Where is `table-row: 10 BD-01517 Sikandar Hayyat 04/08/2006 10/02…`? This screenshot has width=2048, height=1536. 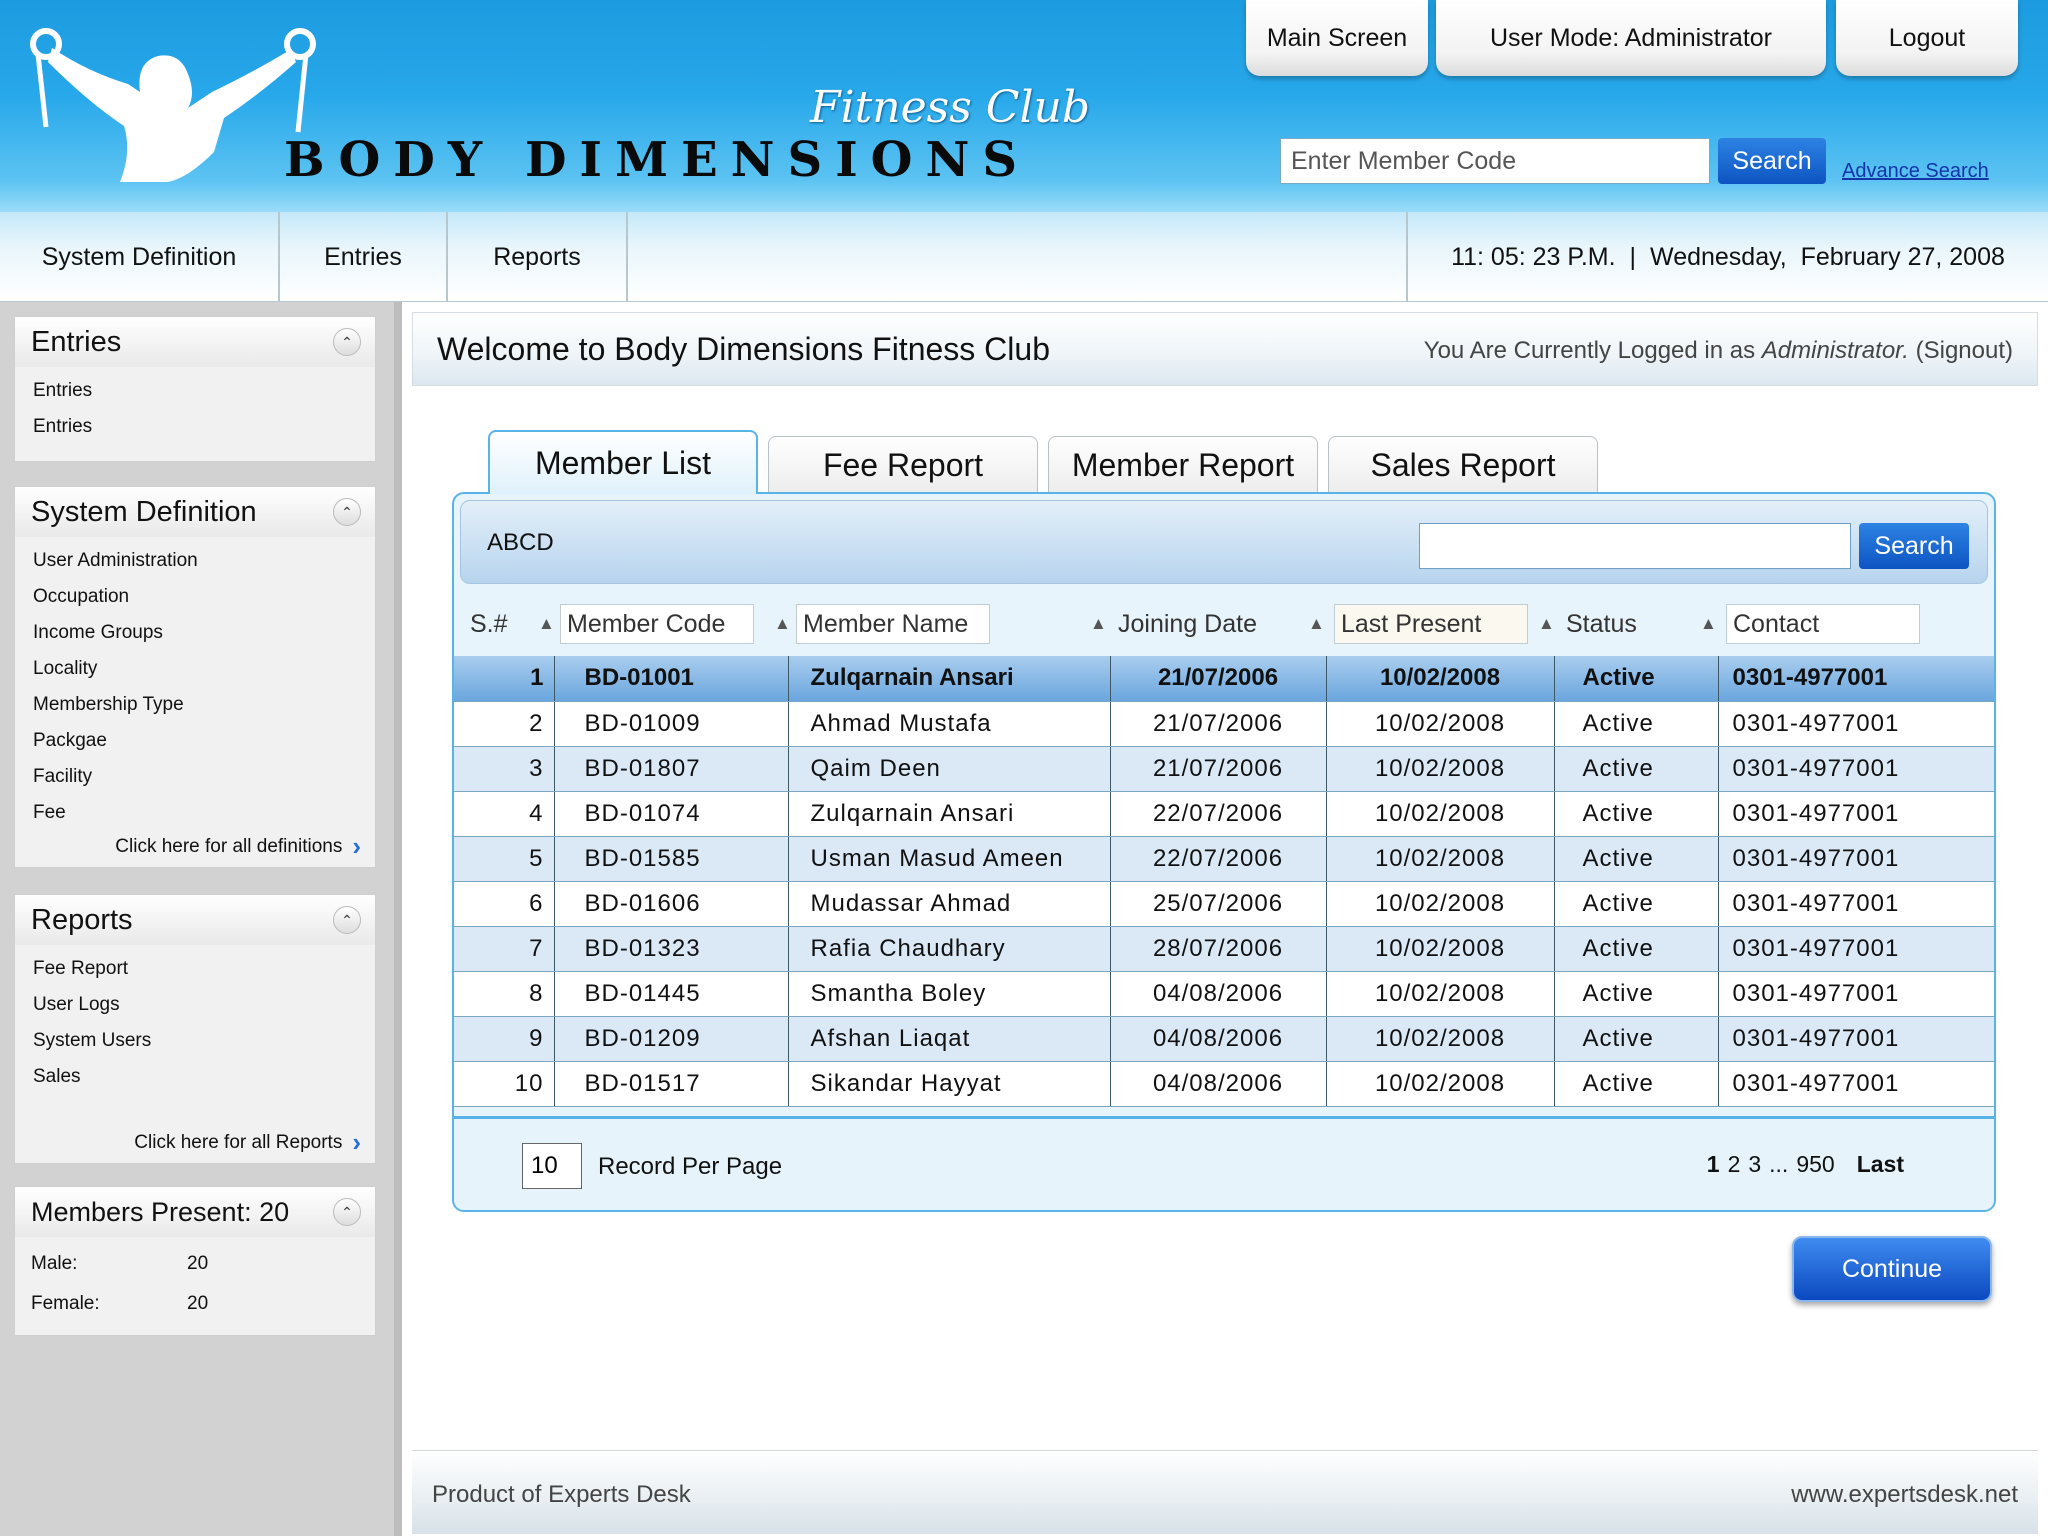
table-row: 10 BD-01517 Sikandar Hayyat 04/08/2006 10/02… is located at coordinates (1224, 1084).